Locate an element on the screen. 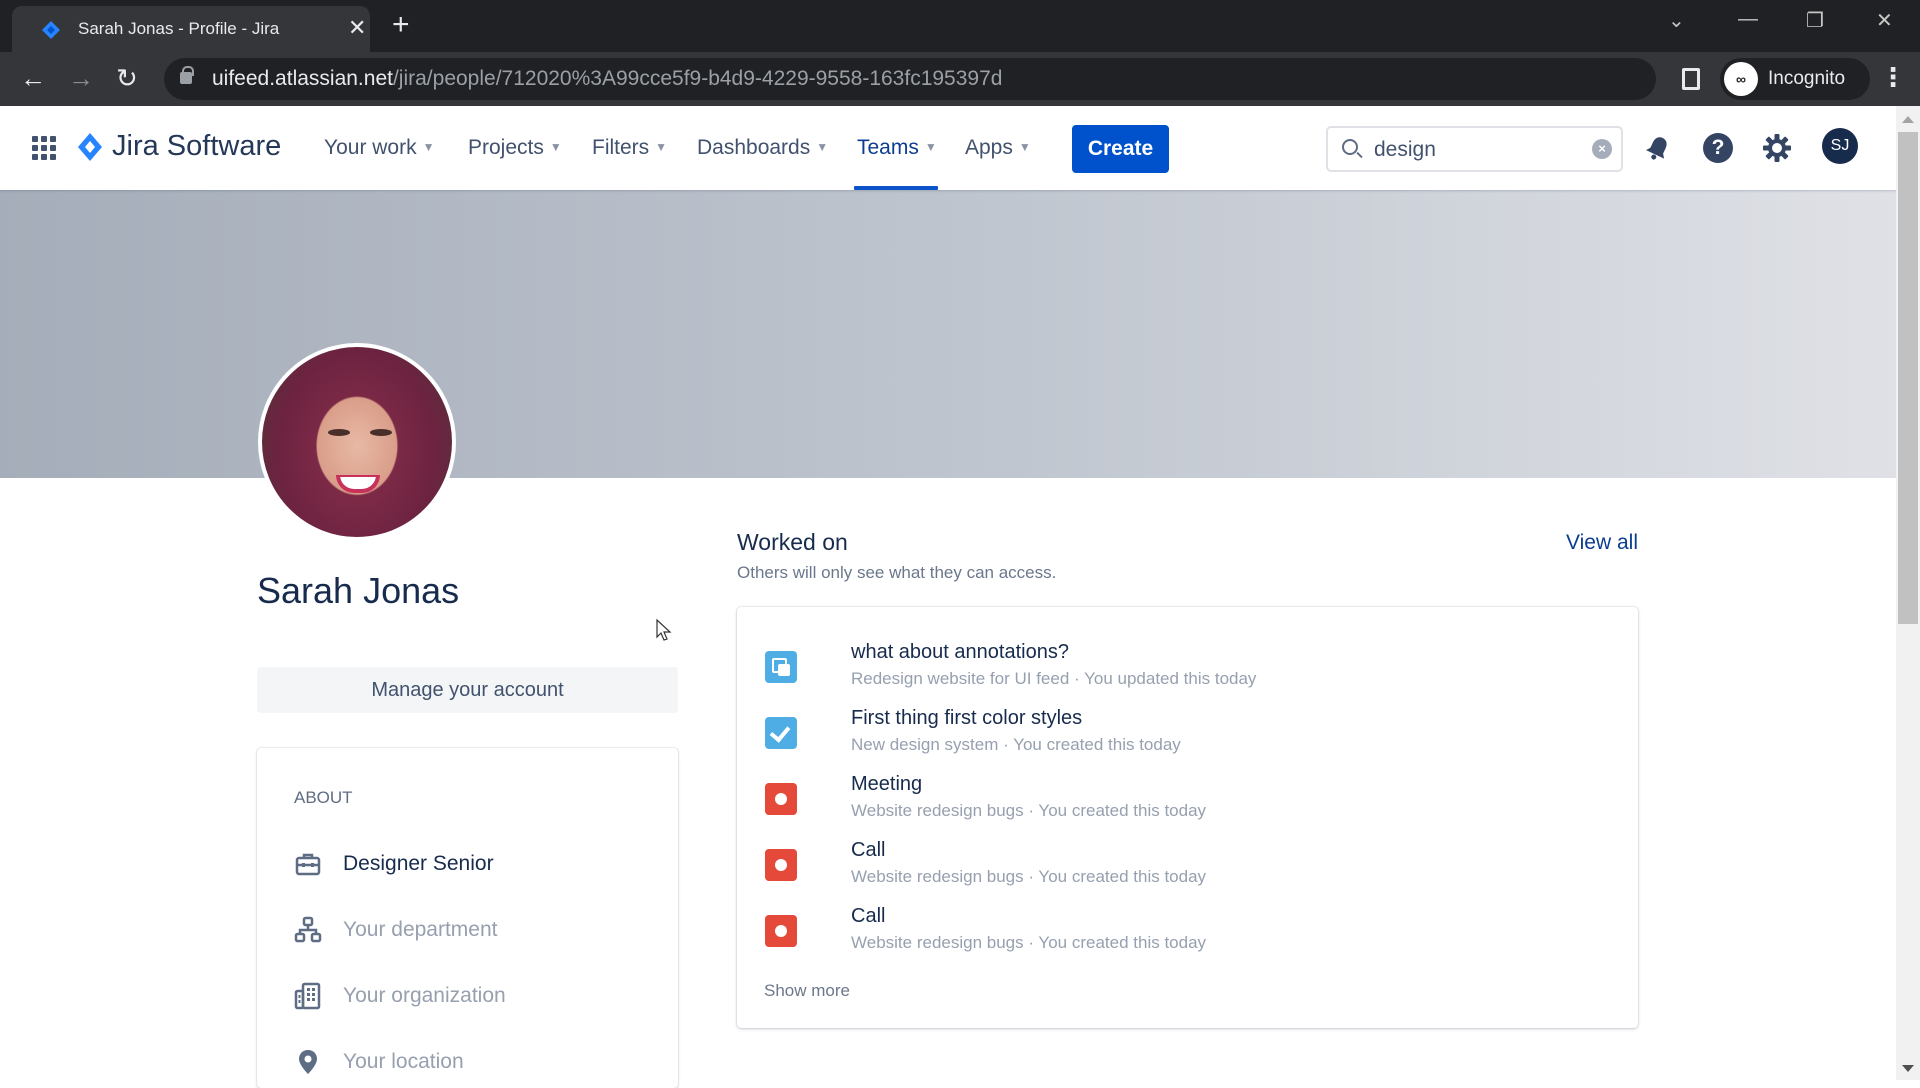 The height and width of the screenshot is (1088, 1920). product-name: Jira Software is located at coordinates (197, 146).